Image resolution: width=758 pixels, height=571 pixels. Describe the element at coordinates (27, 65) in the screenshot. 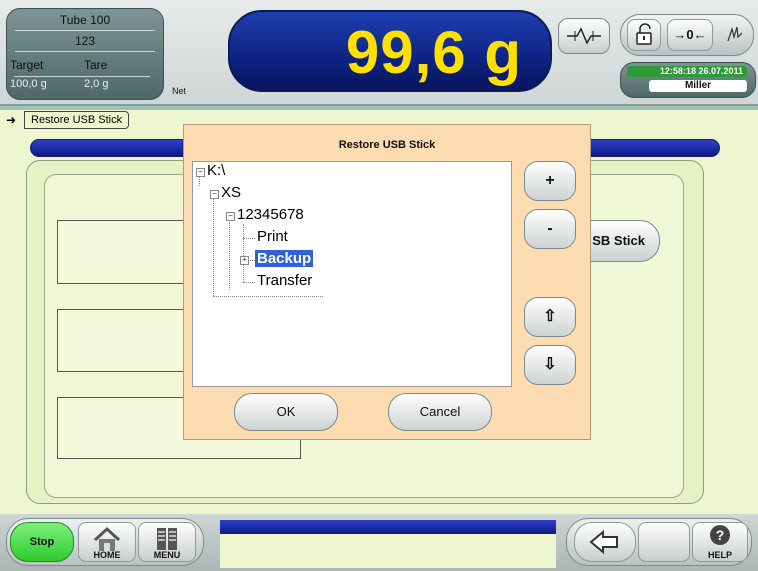

I see `target-label: Target` at that location.